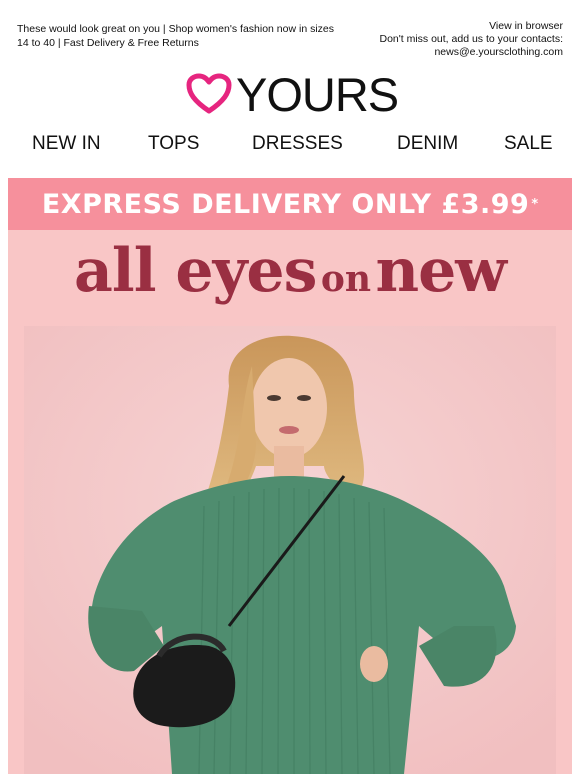 This screenshot has width=580, height=774. Describe the element at coordinates (317, 94) in the screenshot. I see `logo-wordmark: YOURS` at that location.